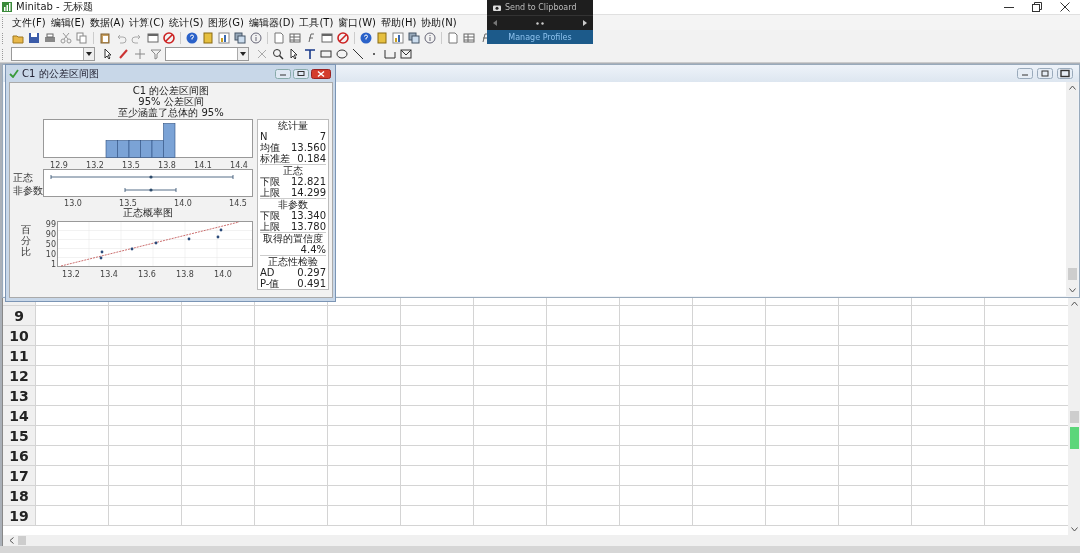 The height and width of the screenshot is (553, 1080). What do you see at coordinates (19, 375) in the screenshot?
I see `row-number: 12` at bounding box center [19, 375].